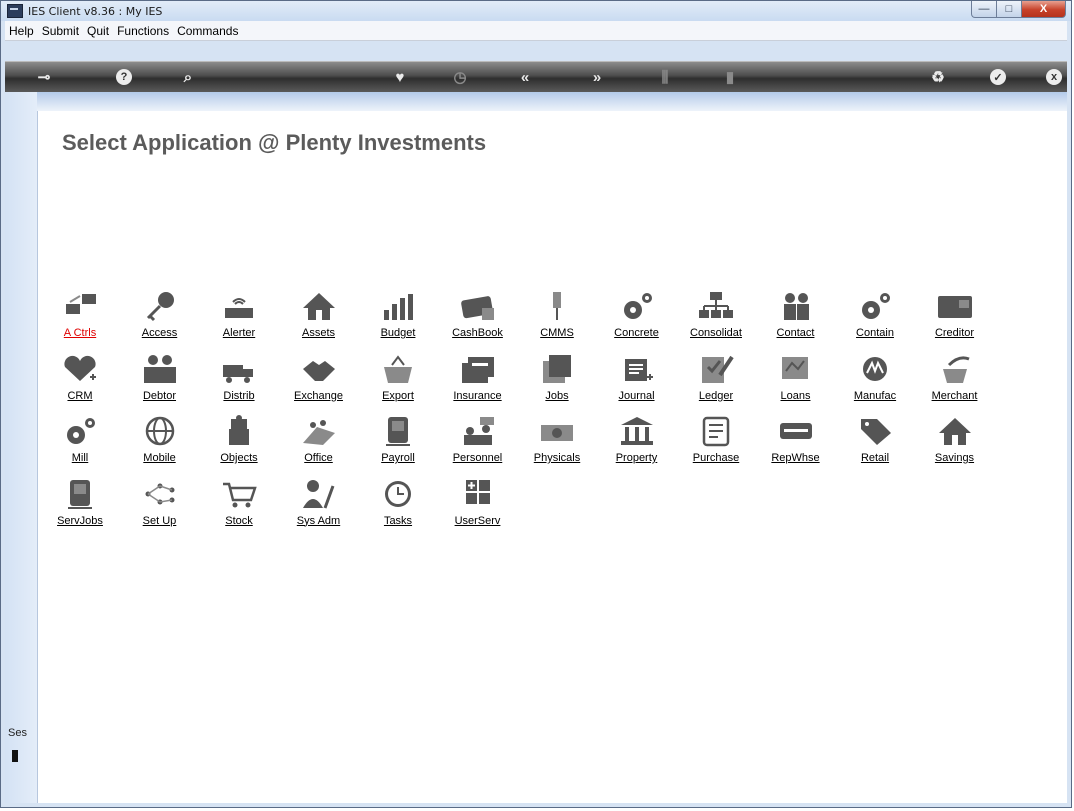 The height and width of the screenshot is (811, 1074). I want to click on app-label: Distrib, so click(239, 396).